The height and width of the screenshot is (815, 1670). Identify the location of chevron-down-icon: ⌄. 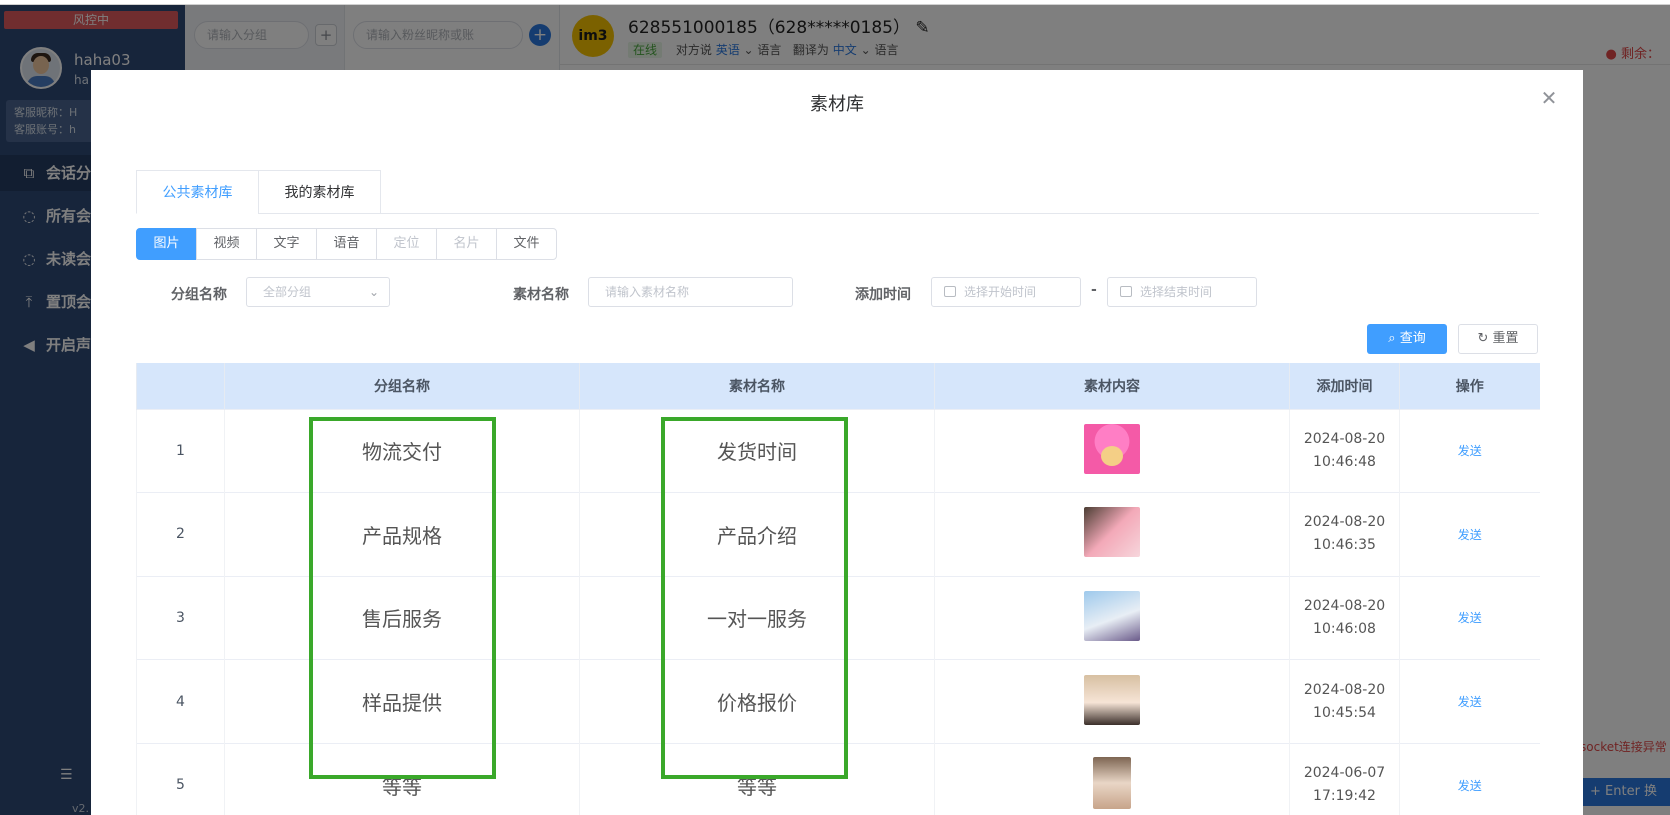
(373, 292).